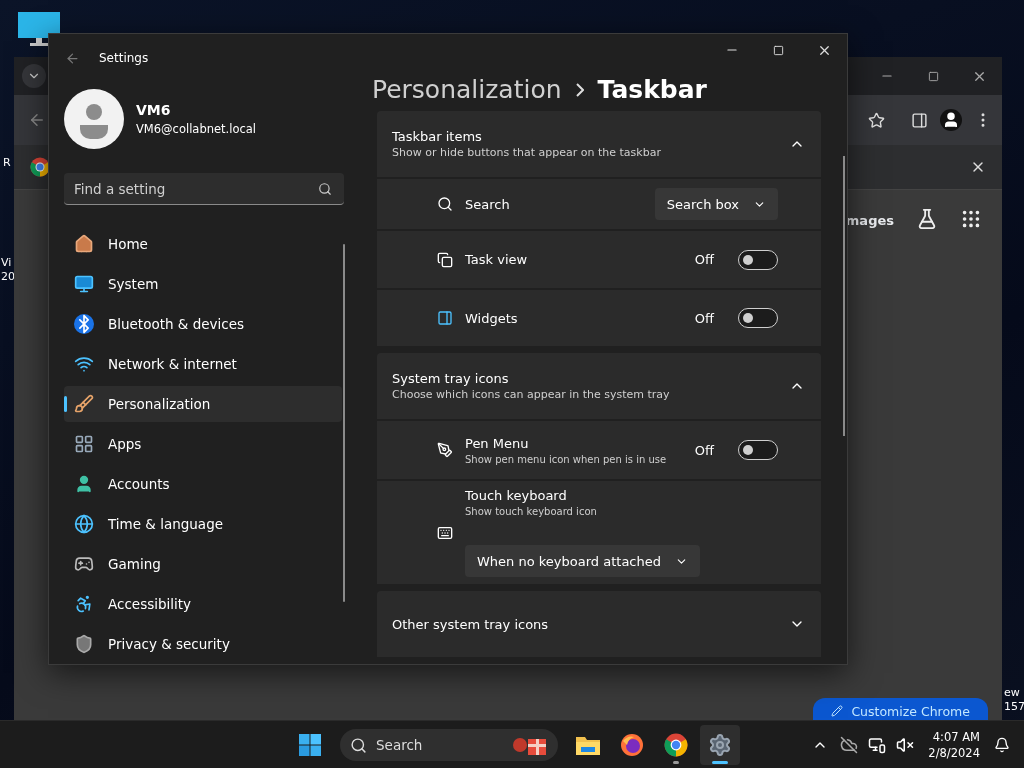 The image size is (1024, 768). I want to click on taskbar-search-field: Search, so click(449, 744).